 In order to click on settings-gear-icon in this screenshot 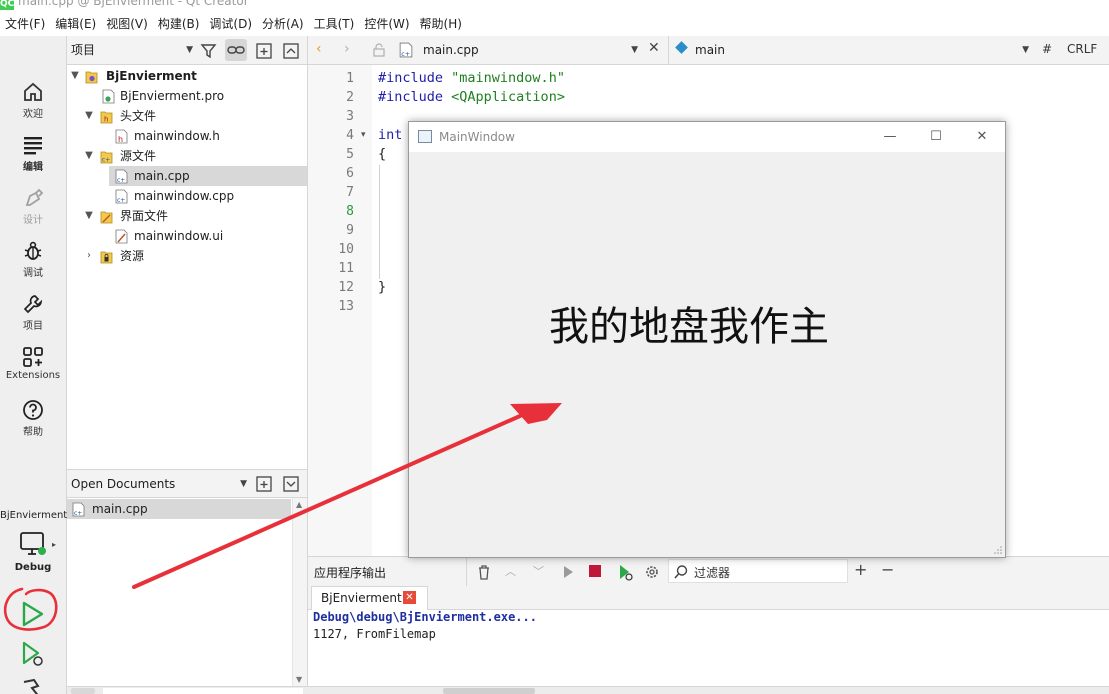, I will do `click(652, 572)`.